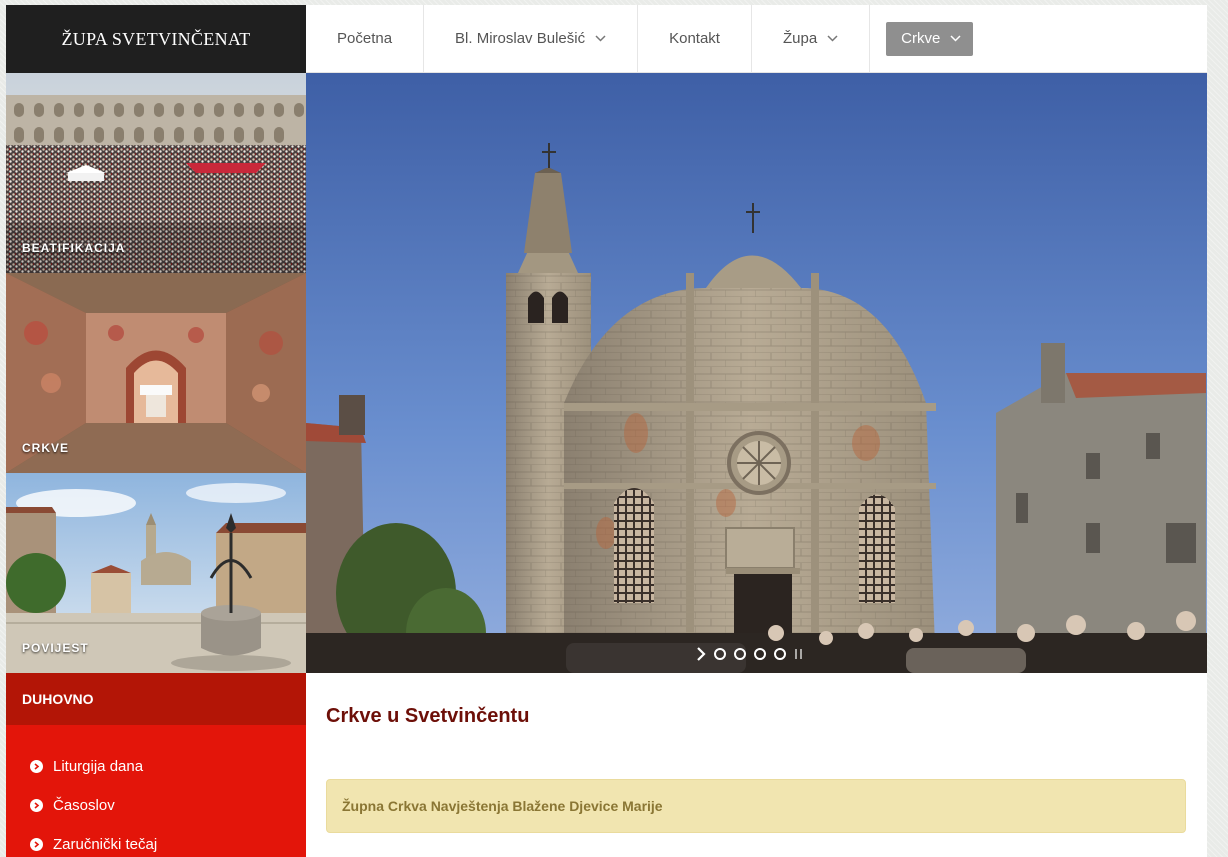  I want to click on tile-label: POVIJEST, so click(55, 648).